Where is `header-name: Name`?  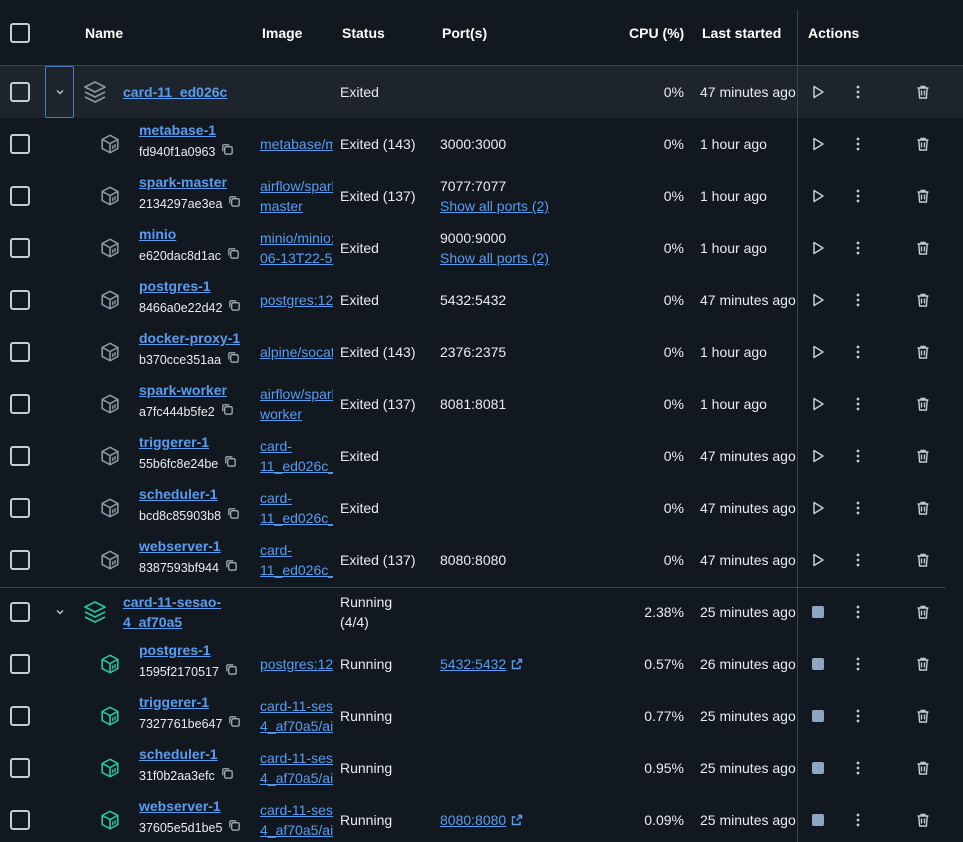
header-name: Name is located at coordinates (104, 32).